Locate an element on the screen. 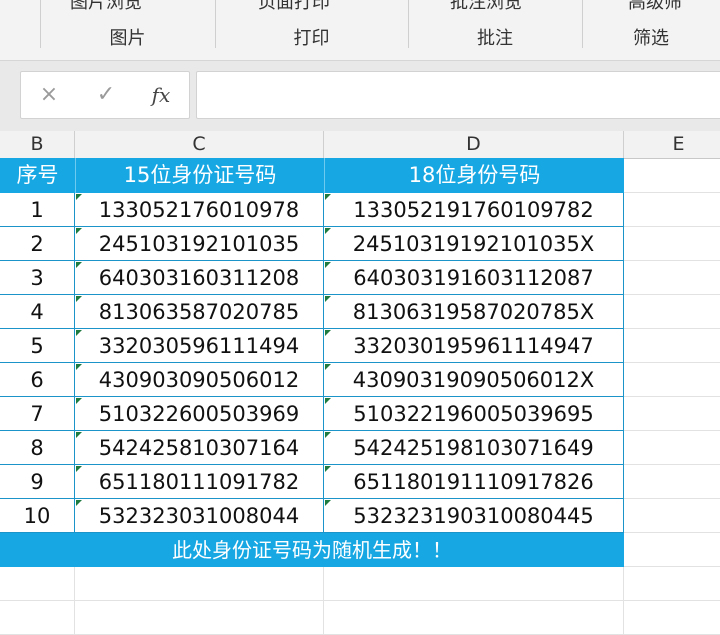 The width and height of the screenshot is (720, 635). ribbon-button-advanced-filter: 高级筛 is located at coordinates (655, 7).